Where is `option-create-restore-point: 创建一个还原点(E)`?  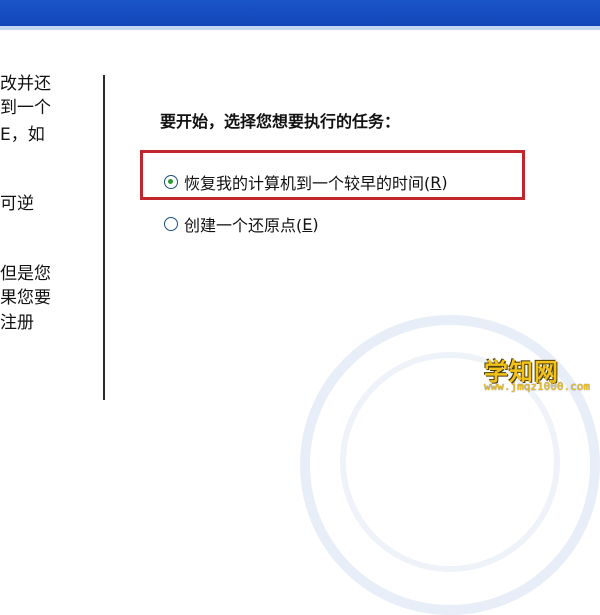 option-create-restore-point: 创建一个还原点(E) is located at coordinates (241, 224).